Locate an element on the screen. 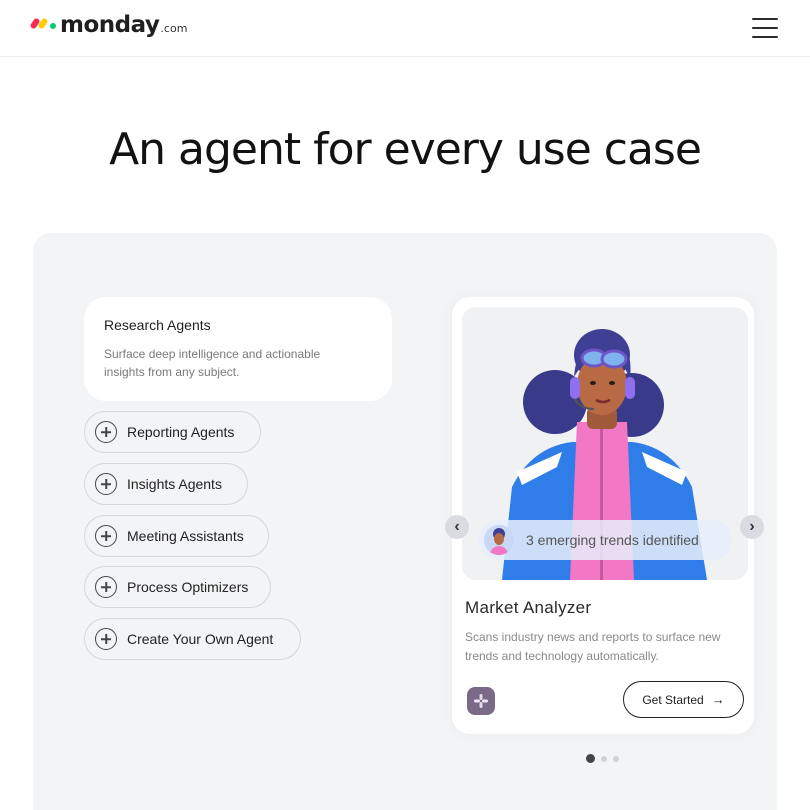 This screenshot has height=810, width=810. agent-option-create-own: Create Your Own Agent is located at coordinates (192, 639).